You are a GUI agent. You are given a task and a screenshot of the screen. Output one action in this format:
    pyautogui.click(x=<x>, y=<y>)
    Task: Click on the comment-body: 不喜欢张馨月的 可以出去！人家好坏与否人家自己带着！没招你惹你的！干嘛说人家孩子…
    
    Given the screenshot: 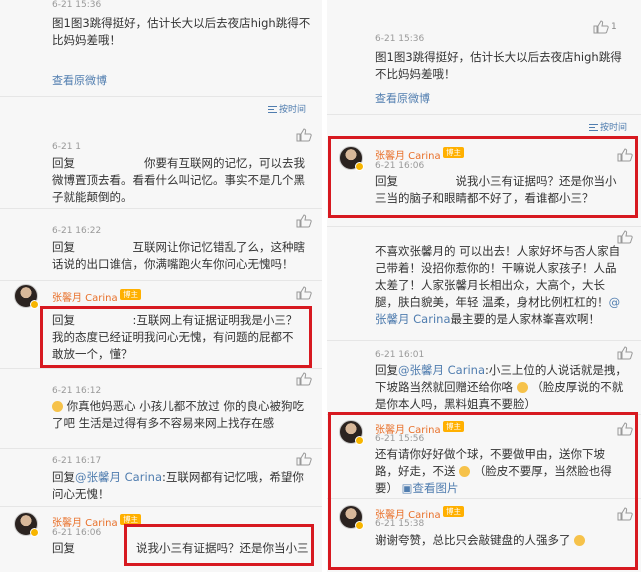 What is the action you would take?
    pyautogui.click(x=498, y=276)
    